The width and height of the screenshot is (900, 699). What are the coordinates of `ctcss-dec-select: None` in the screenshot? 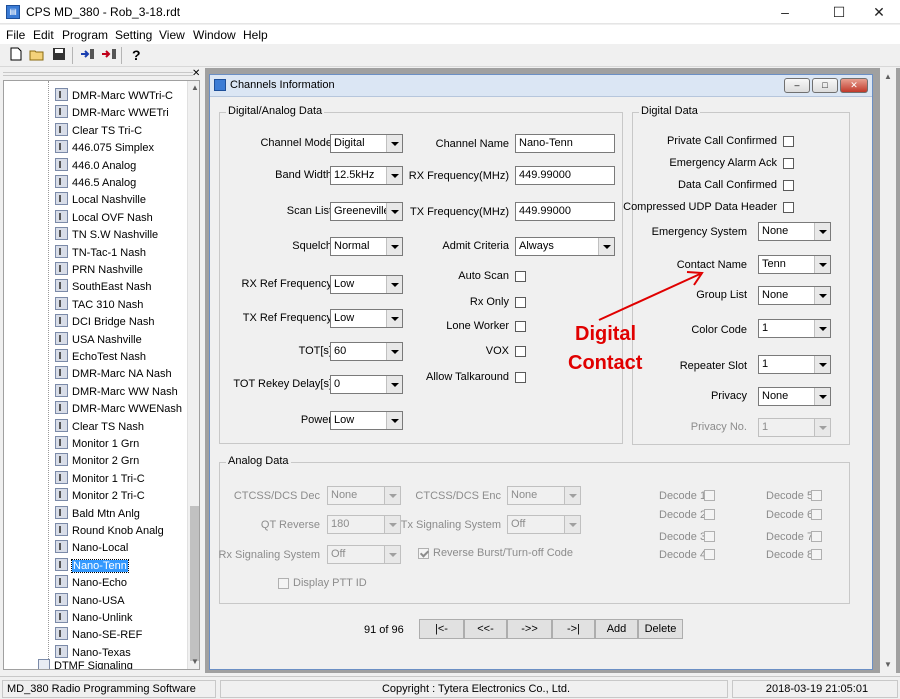 It's located at (364, 495).